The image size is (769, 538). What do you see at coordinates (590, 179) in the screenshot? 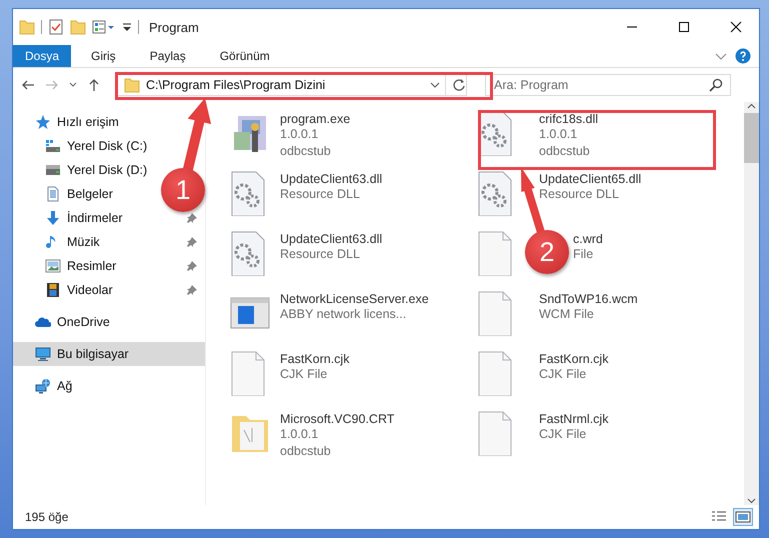
I see `file-name: UpdateClient65.dll` at bounding box center [590, 179].